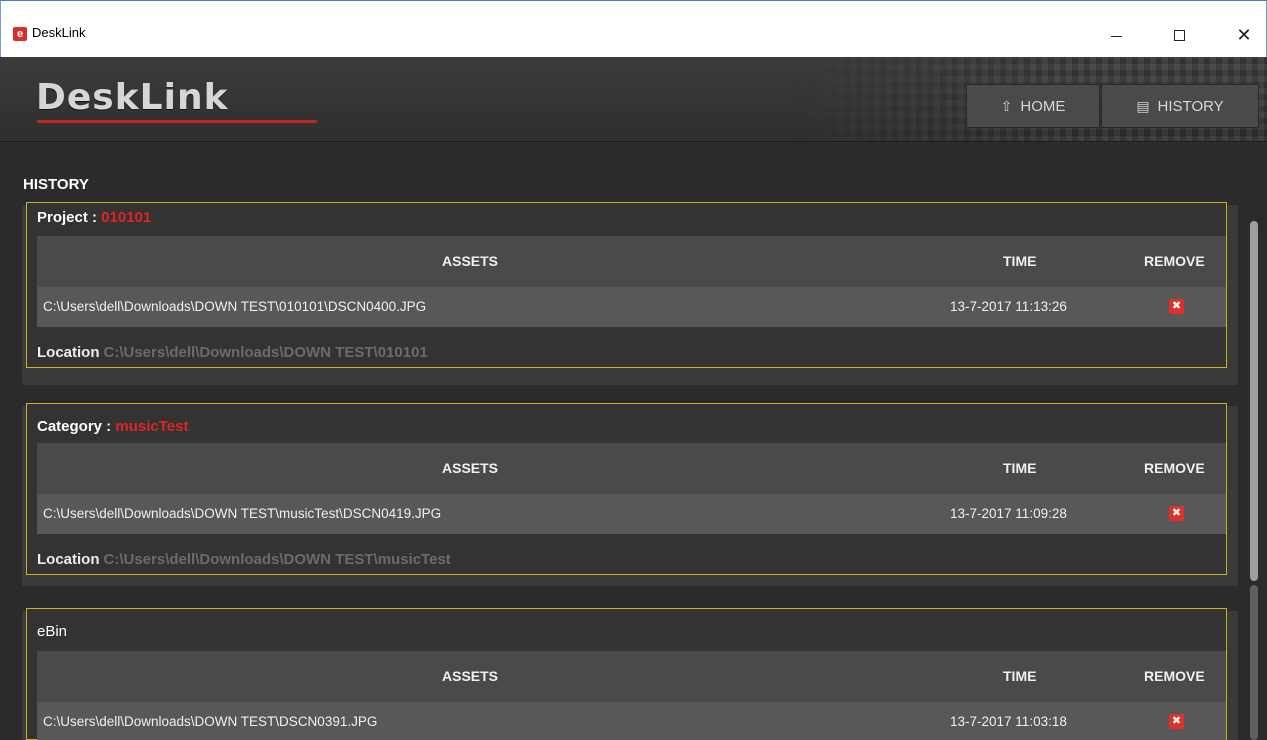  Describe the element at coordinates (265, 352) in the screenshot. I see `location-path: C:\Users\dell\Downloads\DOWN TEST\010101` at that location.